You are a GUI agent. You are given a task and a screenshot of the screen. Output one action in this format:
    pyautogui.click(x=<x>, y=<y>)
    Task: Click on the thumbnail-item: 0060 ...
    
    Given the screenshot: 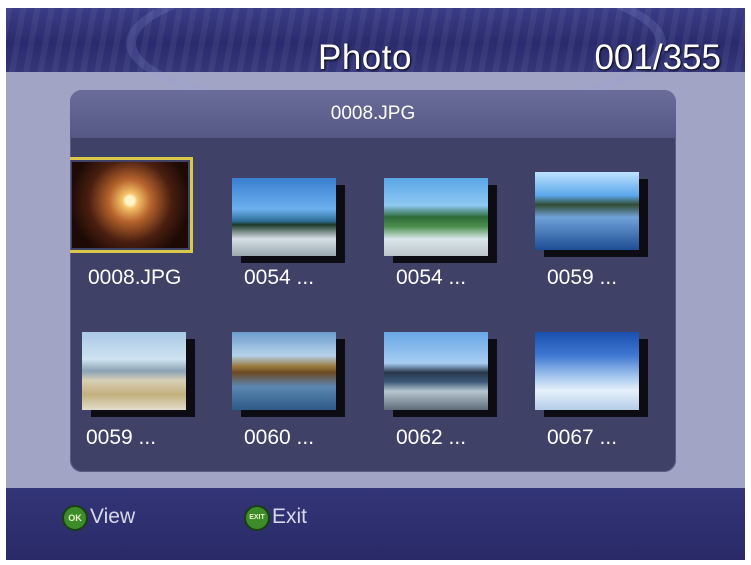 What is the action you would take?
    pyautogui.click(x=300, y=394)
    